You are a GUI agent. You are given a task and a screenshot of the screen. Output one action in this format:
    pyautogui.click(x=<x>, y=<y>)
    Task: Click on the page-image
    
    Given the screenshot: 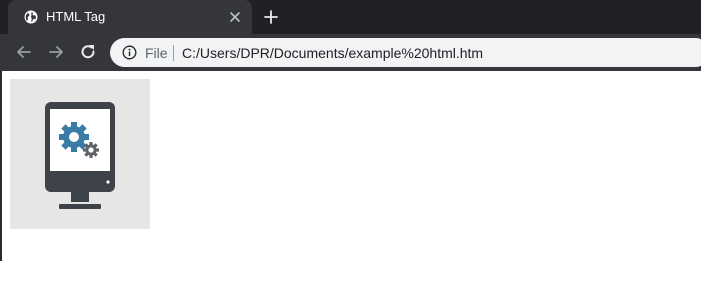 What is the action you would take?
    pyautogui.click(x=80, y=154)
    